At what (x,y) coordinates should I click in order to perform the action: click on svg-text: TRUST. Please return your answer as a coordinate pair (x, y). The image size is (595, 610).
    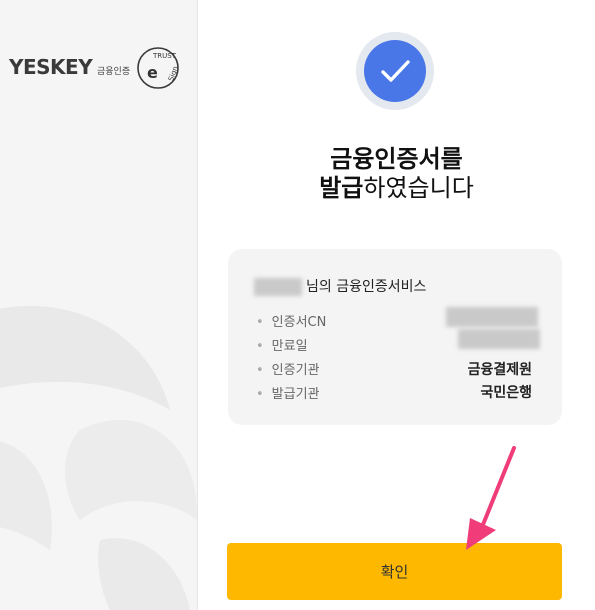
    Looking at the image, I should click on (164, 56).